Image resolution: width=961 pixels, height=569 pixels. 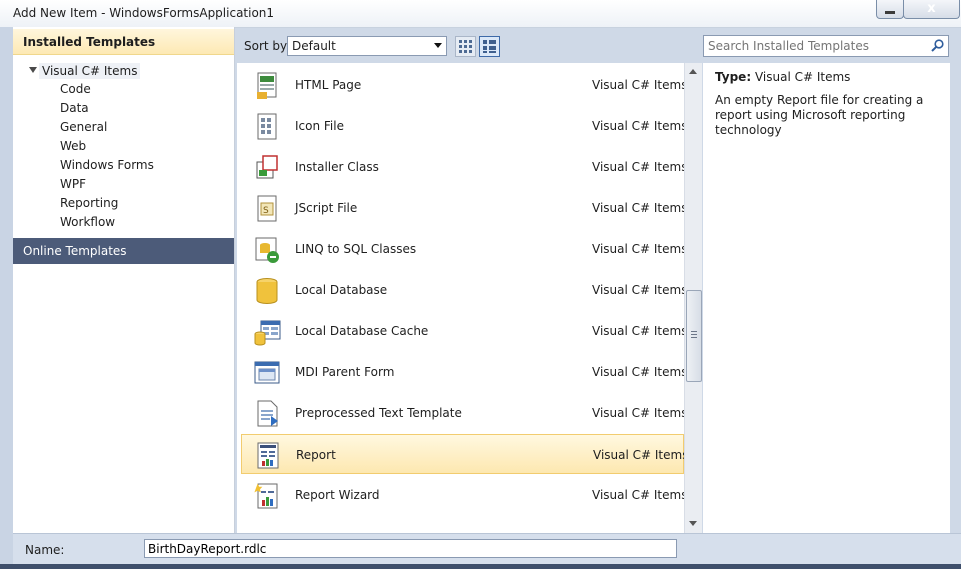 What do you see at coordinates (33, 70) in the screenshot?
I see `expand-arrow-icon` at bounding box center [33, 70].